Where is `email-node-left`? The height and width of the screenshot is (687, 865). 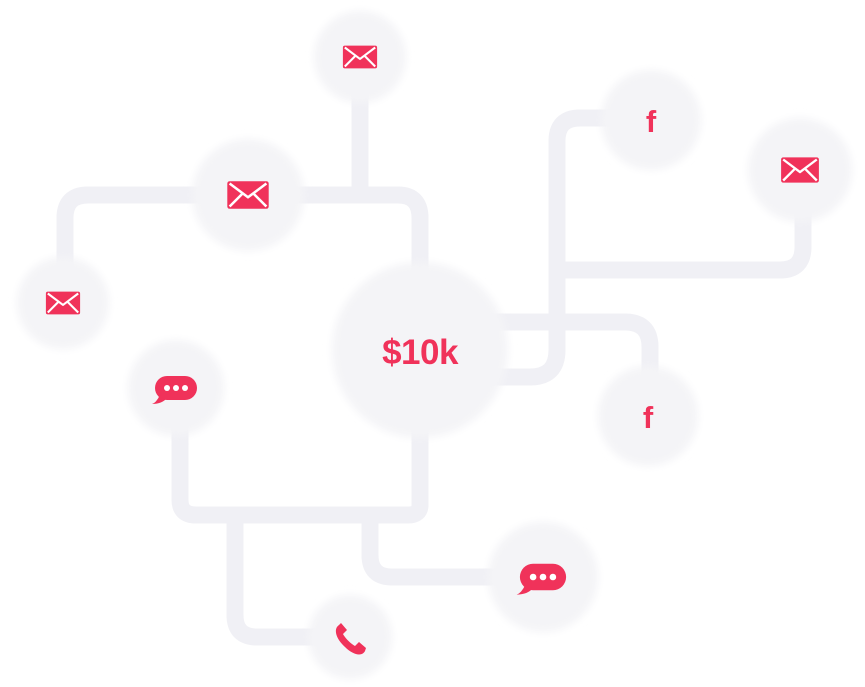 email-node-left is located at coordinates (63, 303).